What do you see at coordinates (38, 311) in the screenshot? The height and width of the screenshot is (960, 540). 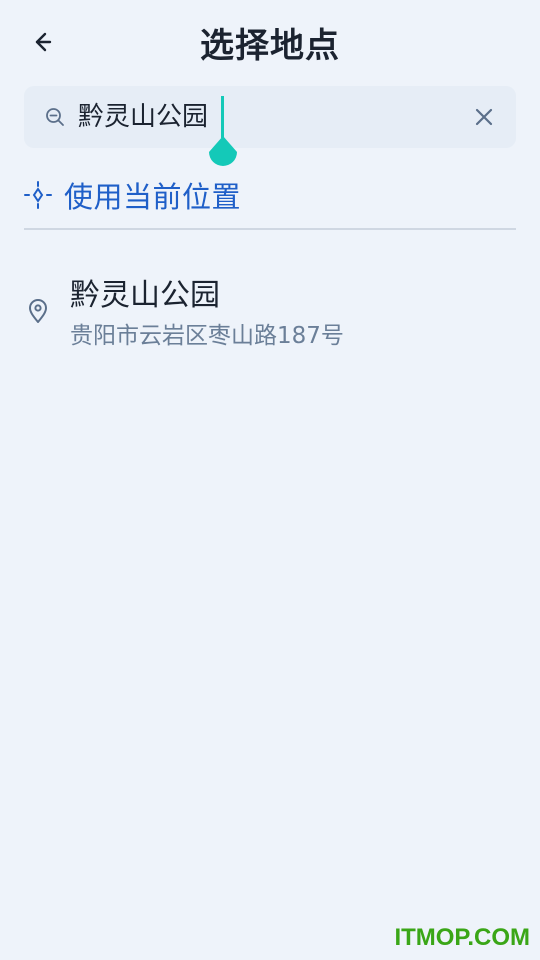 I see `map-pin-icon` at bounding box center [38, 311].